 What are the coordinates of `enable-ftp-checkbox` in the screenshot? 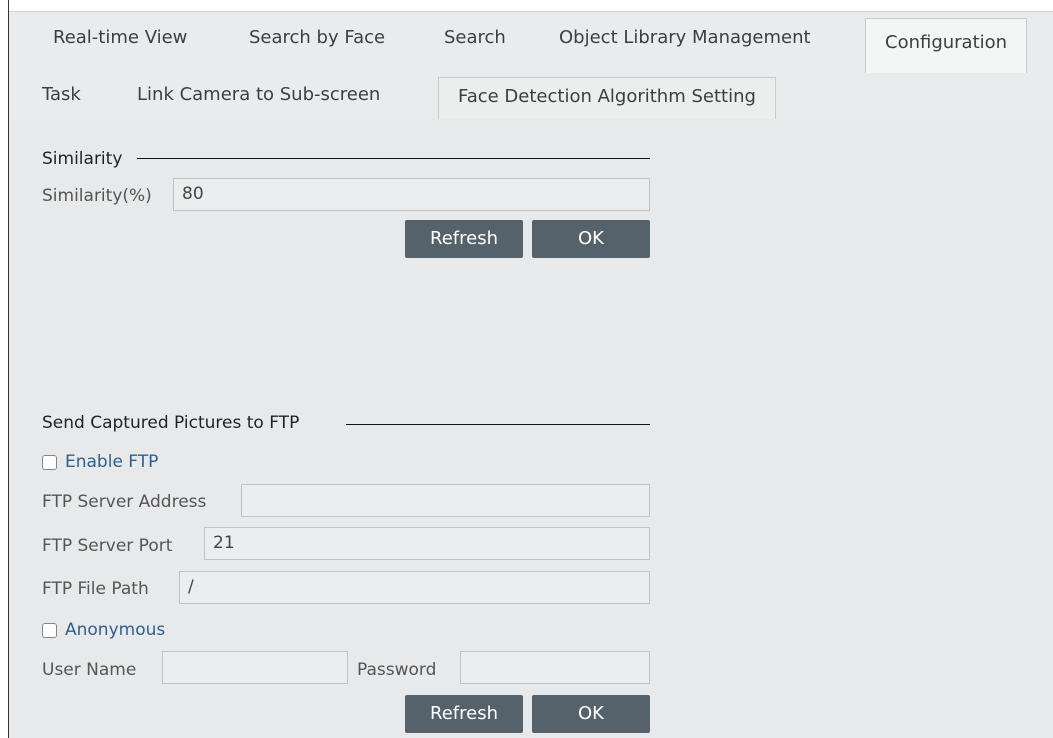 It's located at (49, 462).